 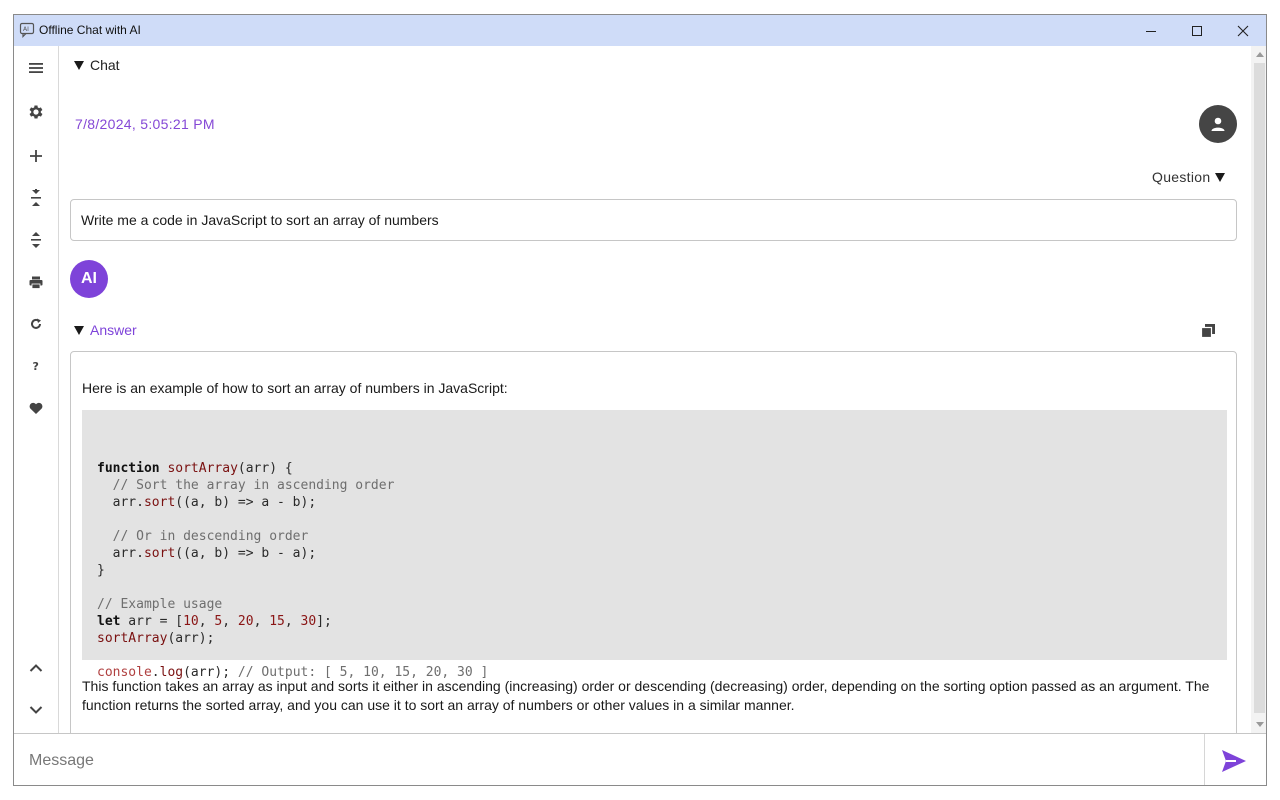 I want to click on hamburger-menu-icon, so click(x=36, y=68).